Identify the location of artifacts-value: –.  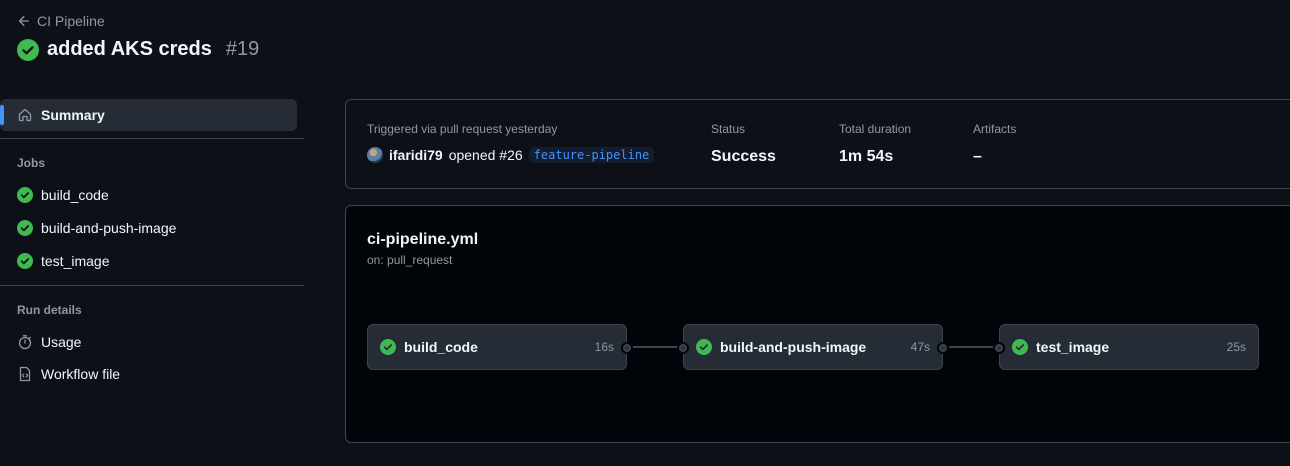
(977, 156).